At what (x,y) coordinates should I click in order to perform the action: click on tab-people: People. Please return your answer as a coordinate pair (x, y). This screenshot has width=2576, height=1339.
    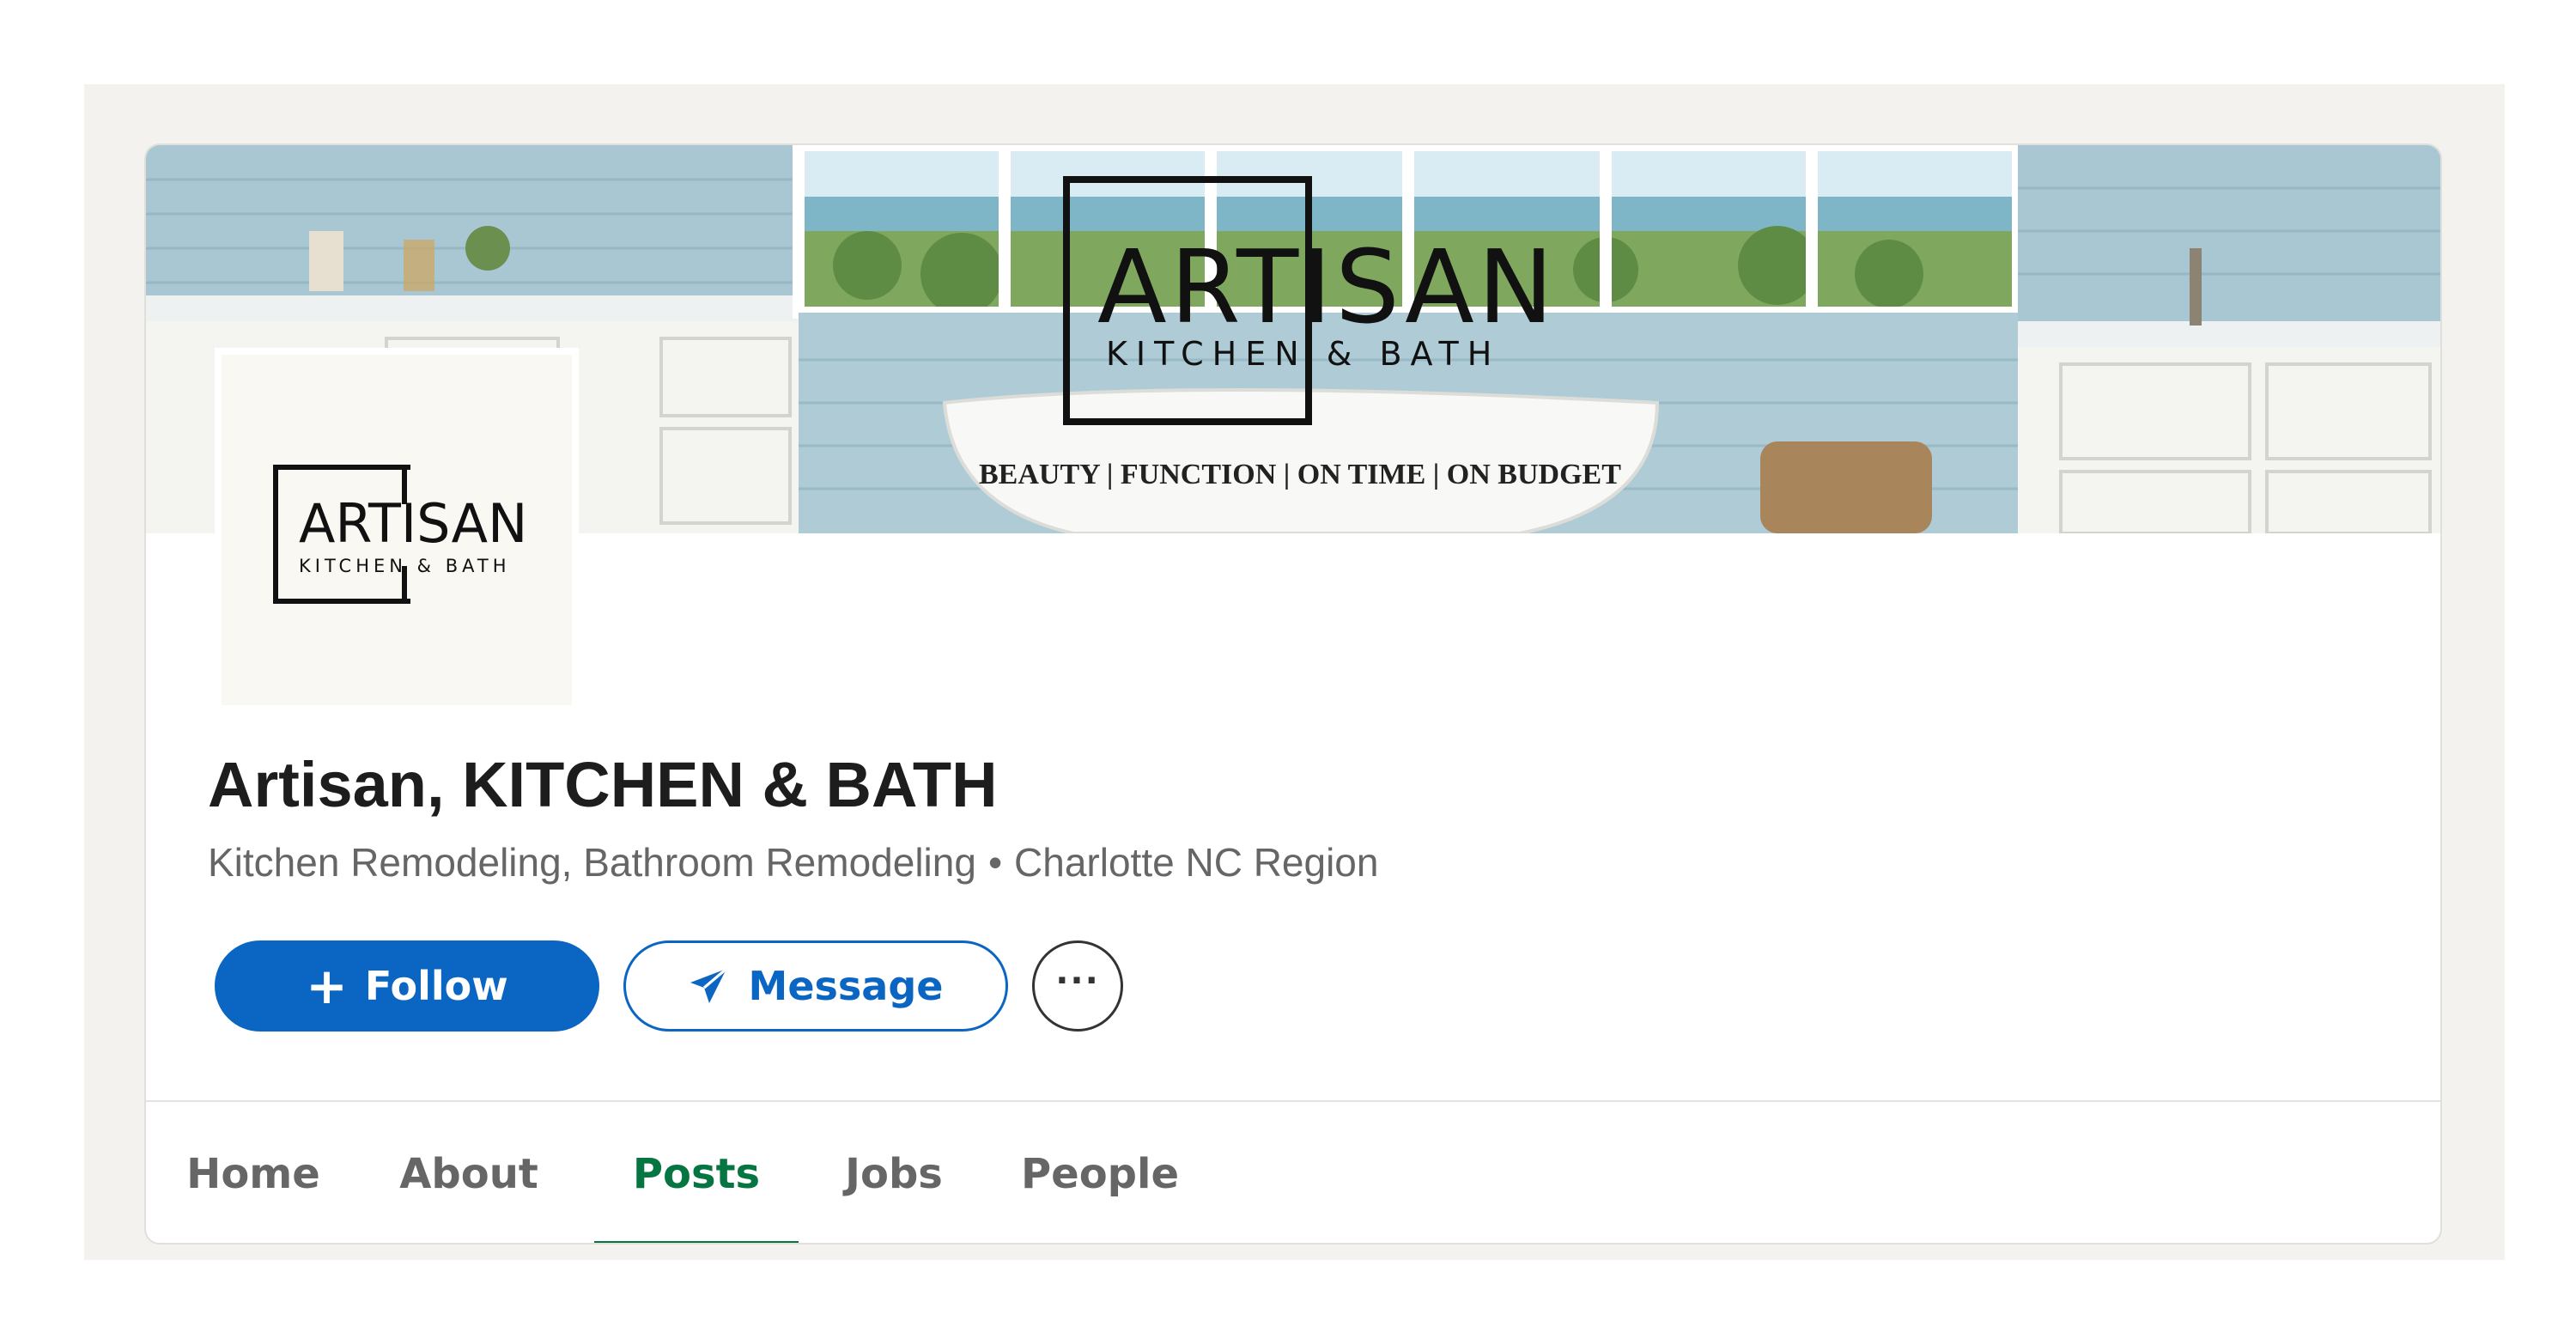
    Looking at the image, I should click on (1100, 1172).